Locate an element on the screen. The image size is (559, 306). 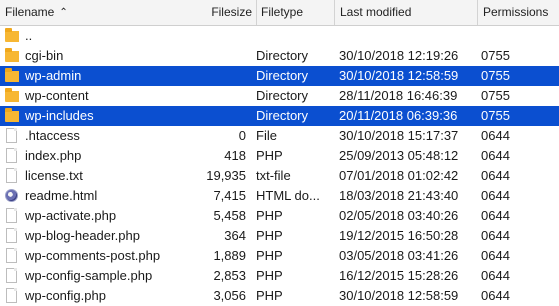
file-size: 5,458 is located at coordinates (229, 215).